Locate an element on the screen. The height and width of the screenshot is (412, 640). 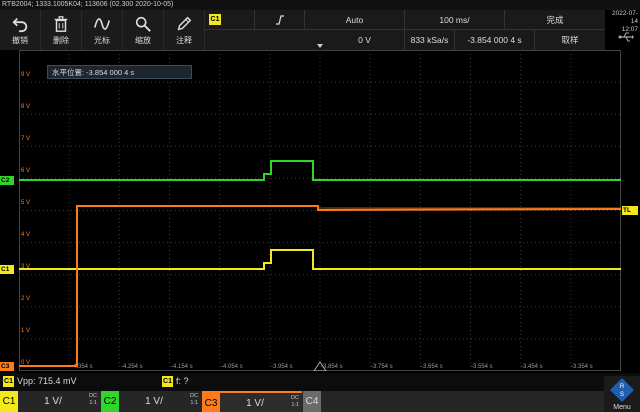
trigger-source: C1 is located at coordinates (230, 20).